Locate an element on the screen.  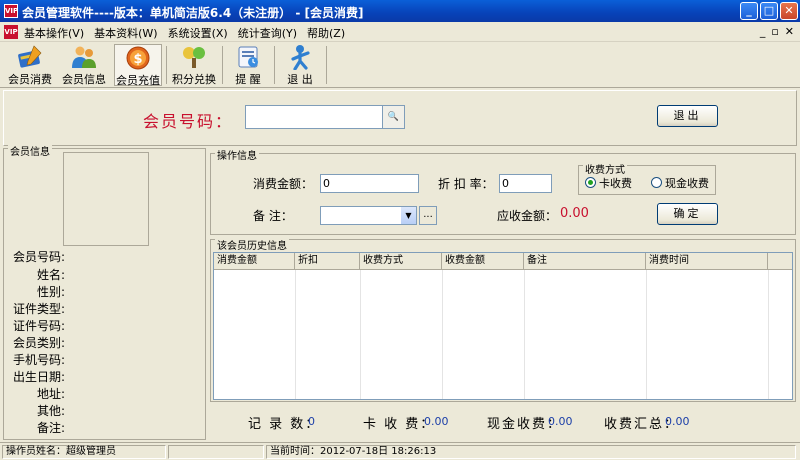
grid-header: 消费金额 折扣 收费方式 收费金额 备注 消费时间 is located at coordinates (503, 261).